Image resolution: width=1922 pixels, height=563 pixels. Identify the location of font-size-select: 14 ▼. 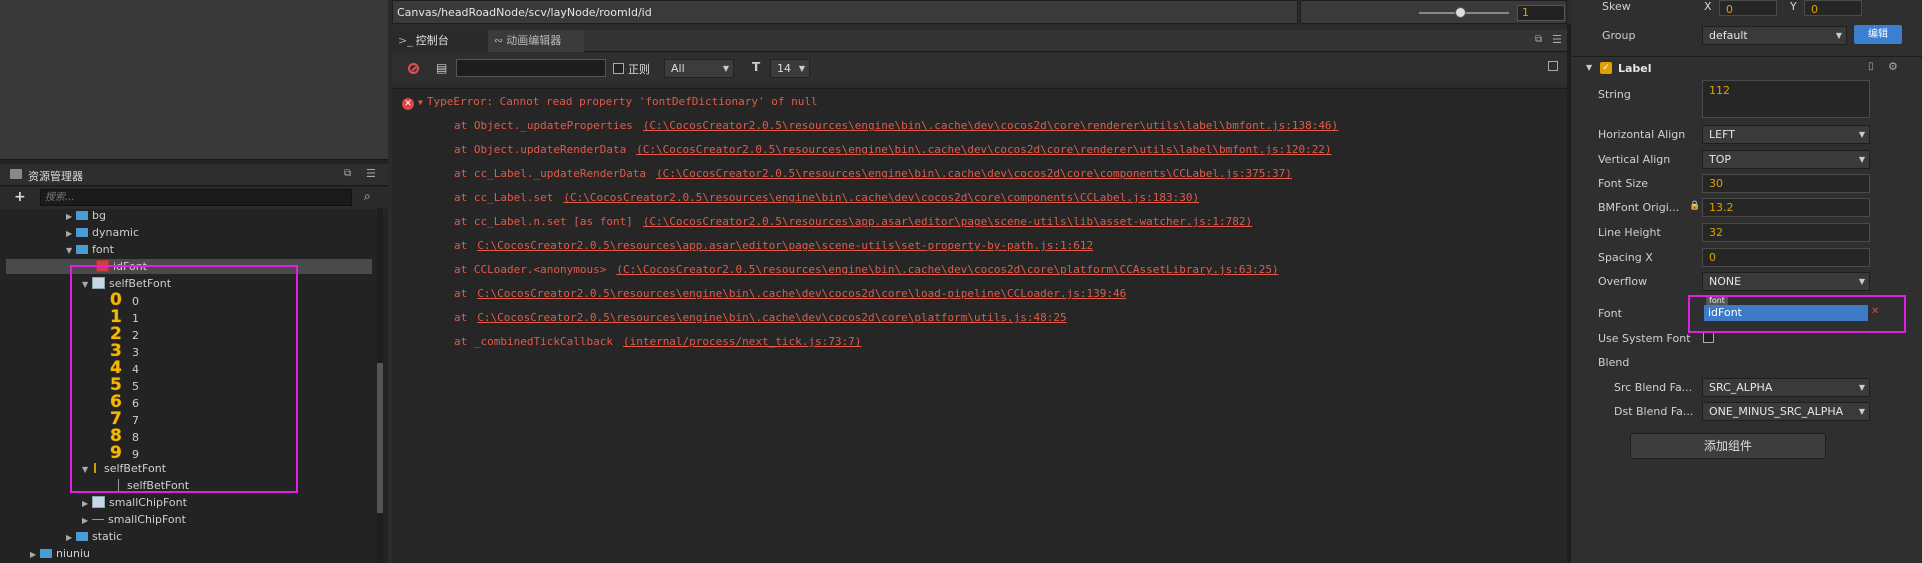
(790, 68).